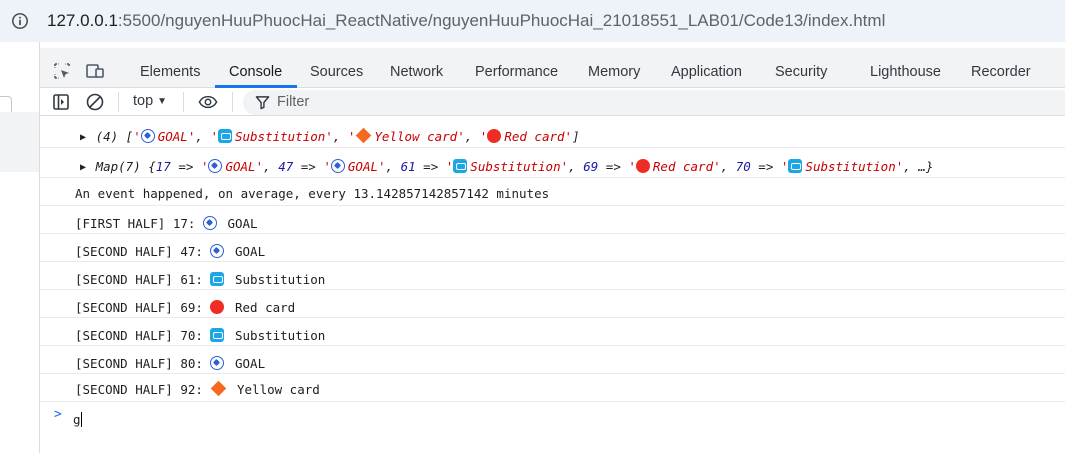 This screenshot has height=453, width=1065. I want to click on clear-console-icon, so click(95, 102).